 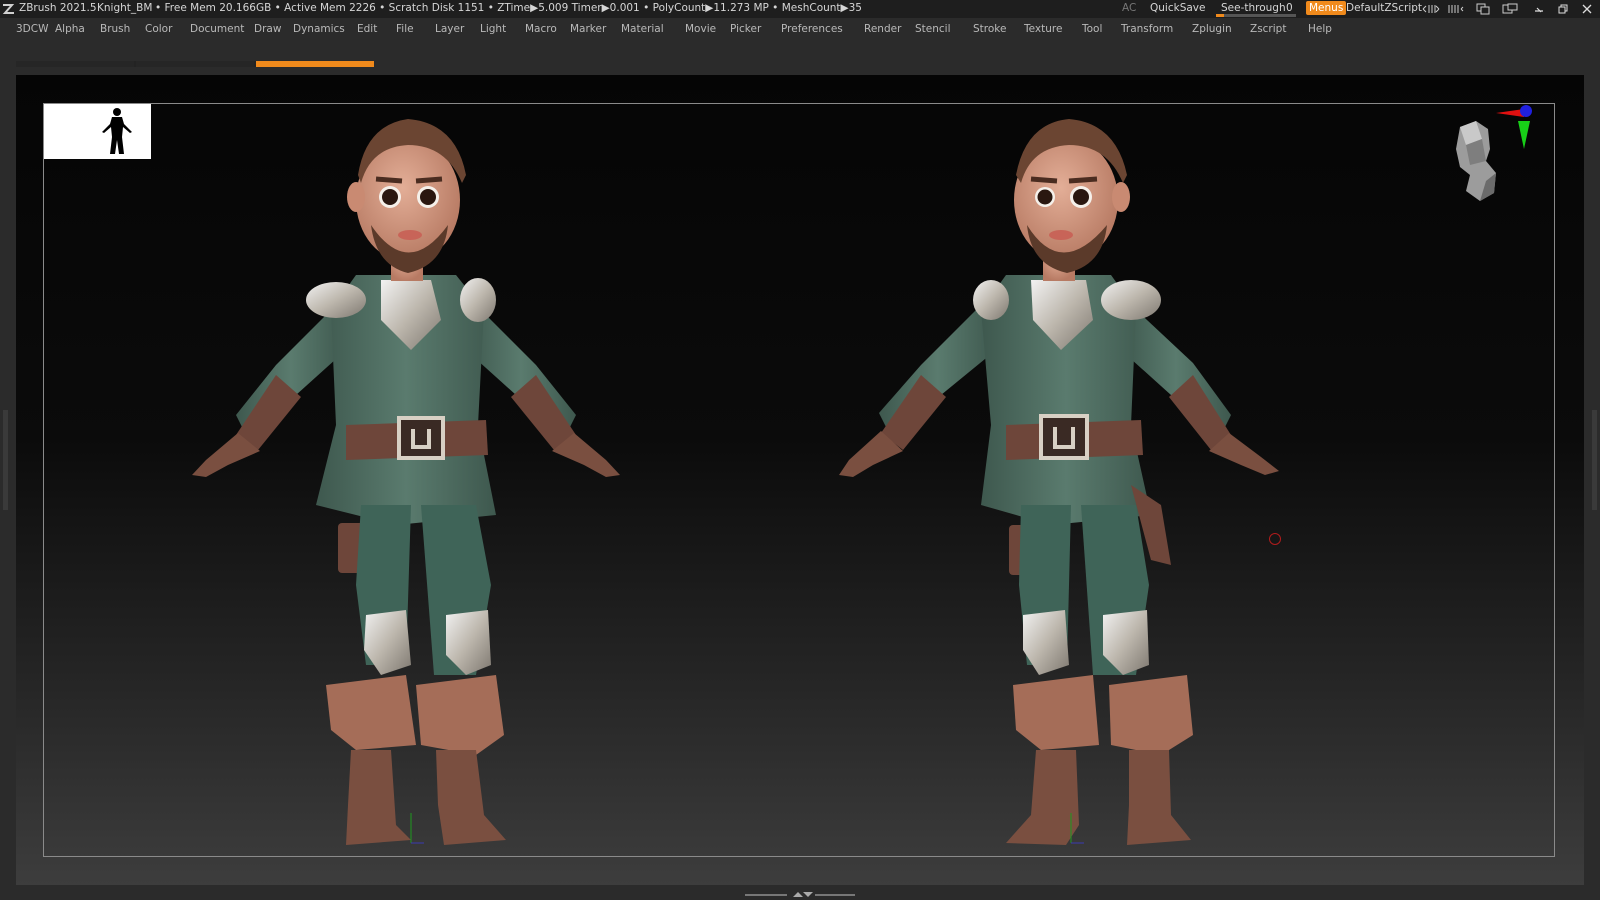 What do you see at coordinates (158, 29) in the screenshot?
I see `menu-color: Color` at bounding box center [158, 29].